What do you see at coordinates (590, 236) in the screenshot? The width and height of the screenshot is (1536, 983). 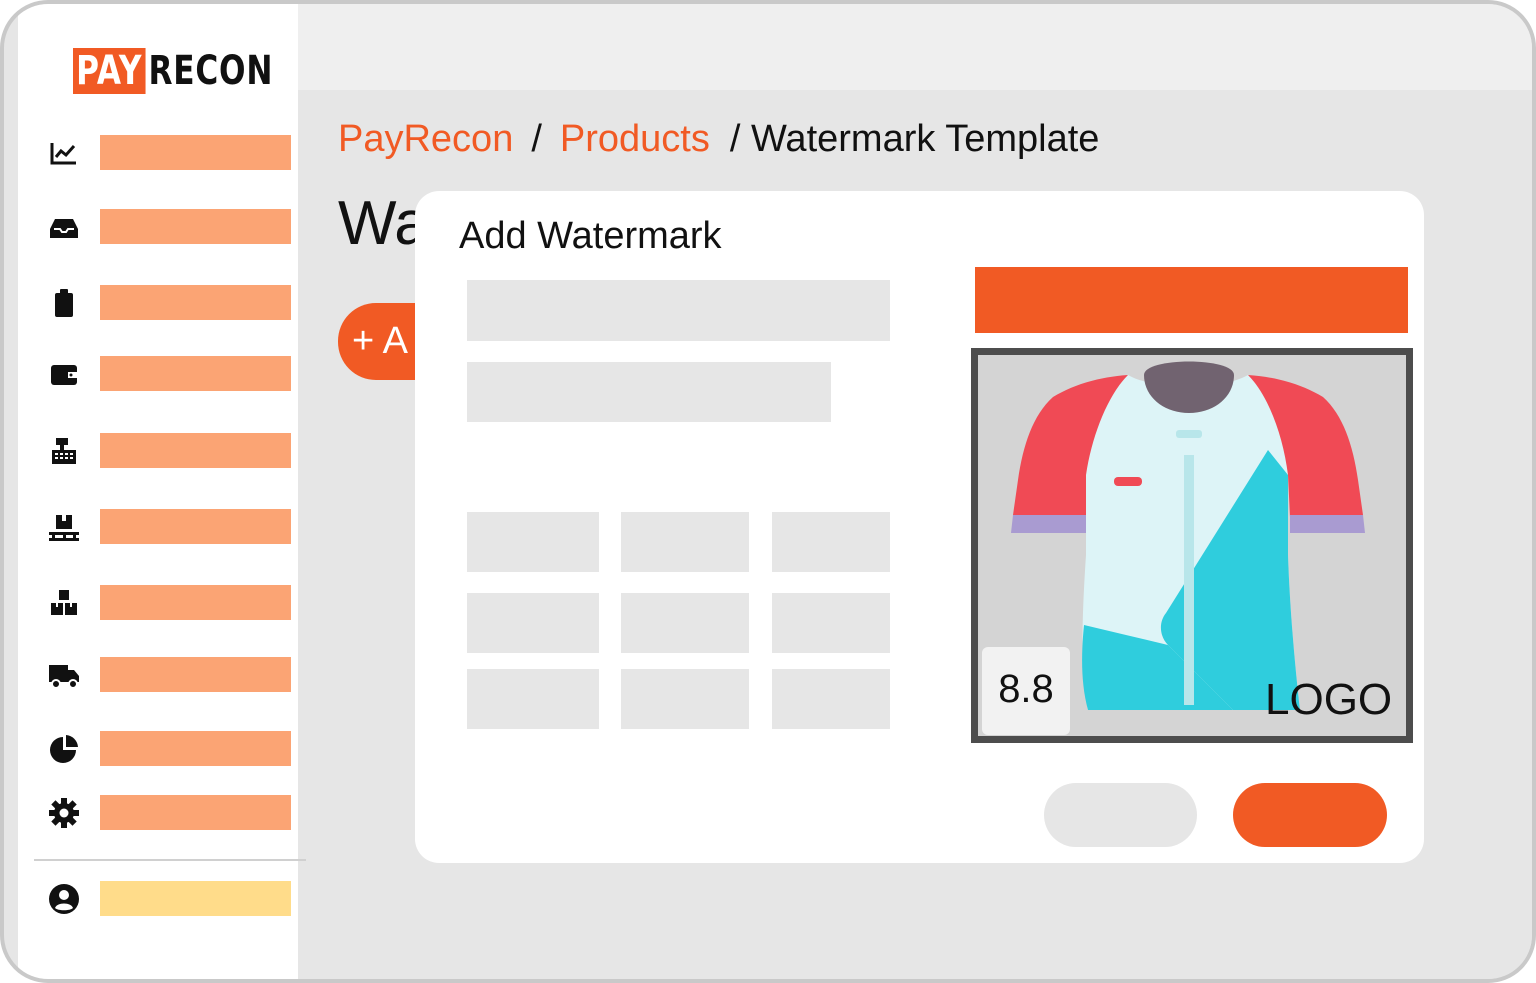 I see `modal-title: Add Watermark` at bounding box center [590, 236].